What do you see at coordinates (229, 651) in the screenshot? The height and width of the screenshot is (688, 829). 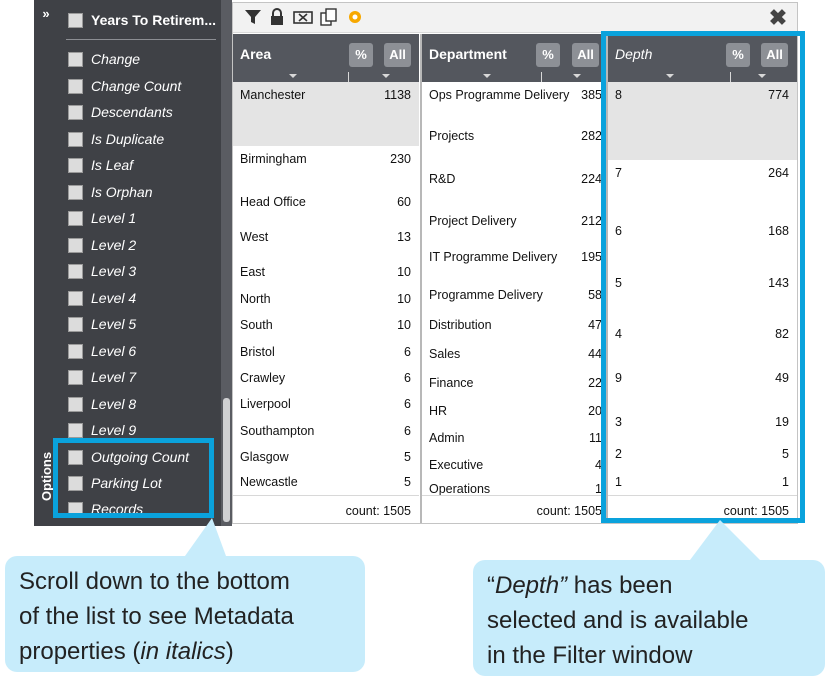 I see `left-callout-line-3-suffix: )` at bounding box center [229, 651].